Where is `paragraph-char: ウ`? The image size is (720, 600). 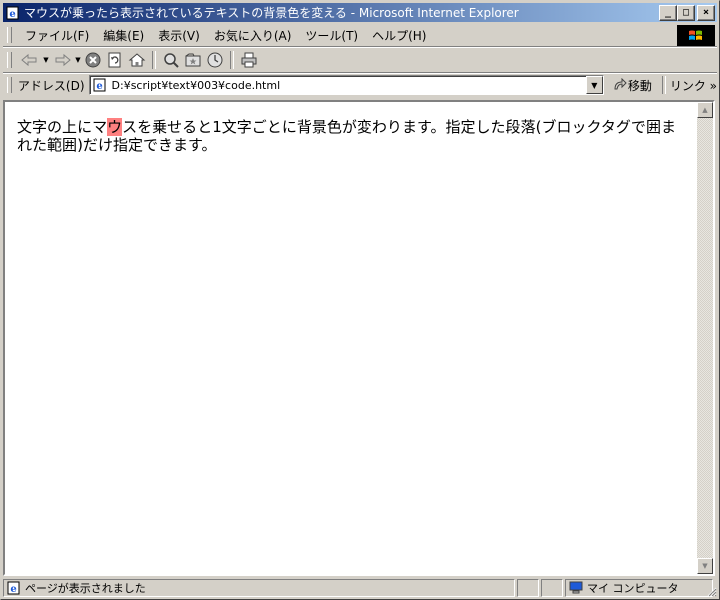
paragraph-char: ウ is located at coordinates (115, 127).